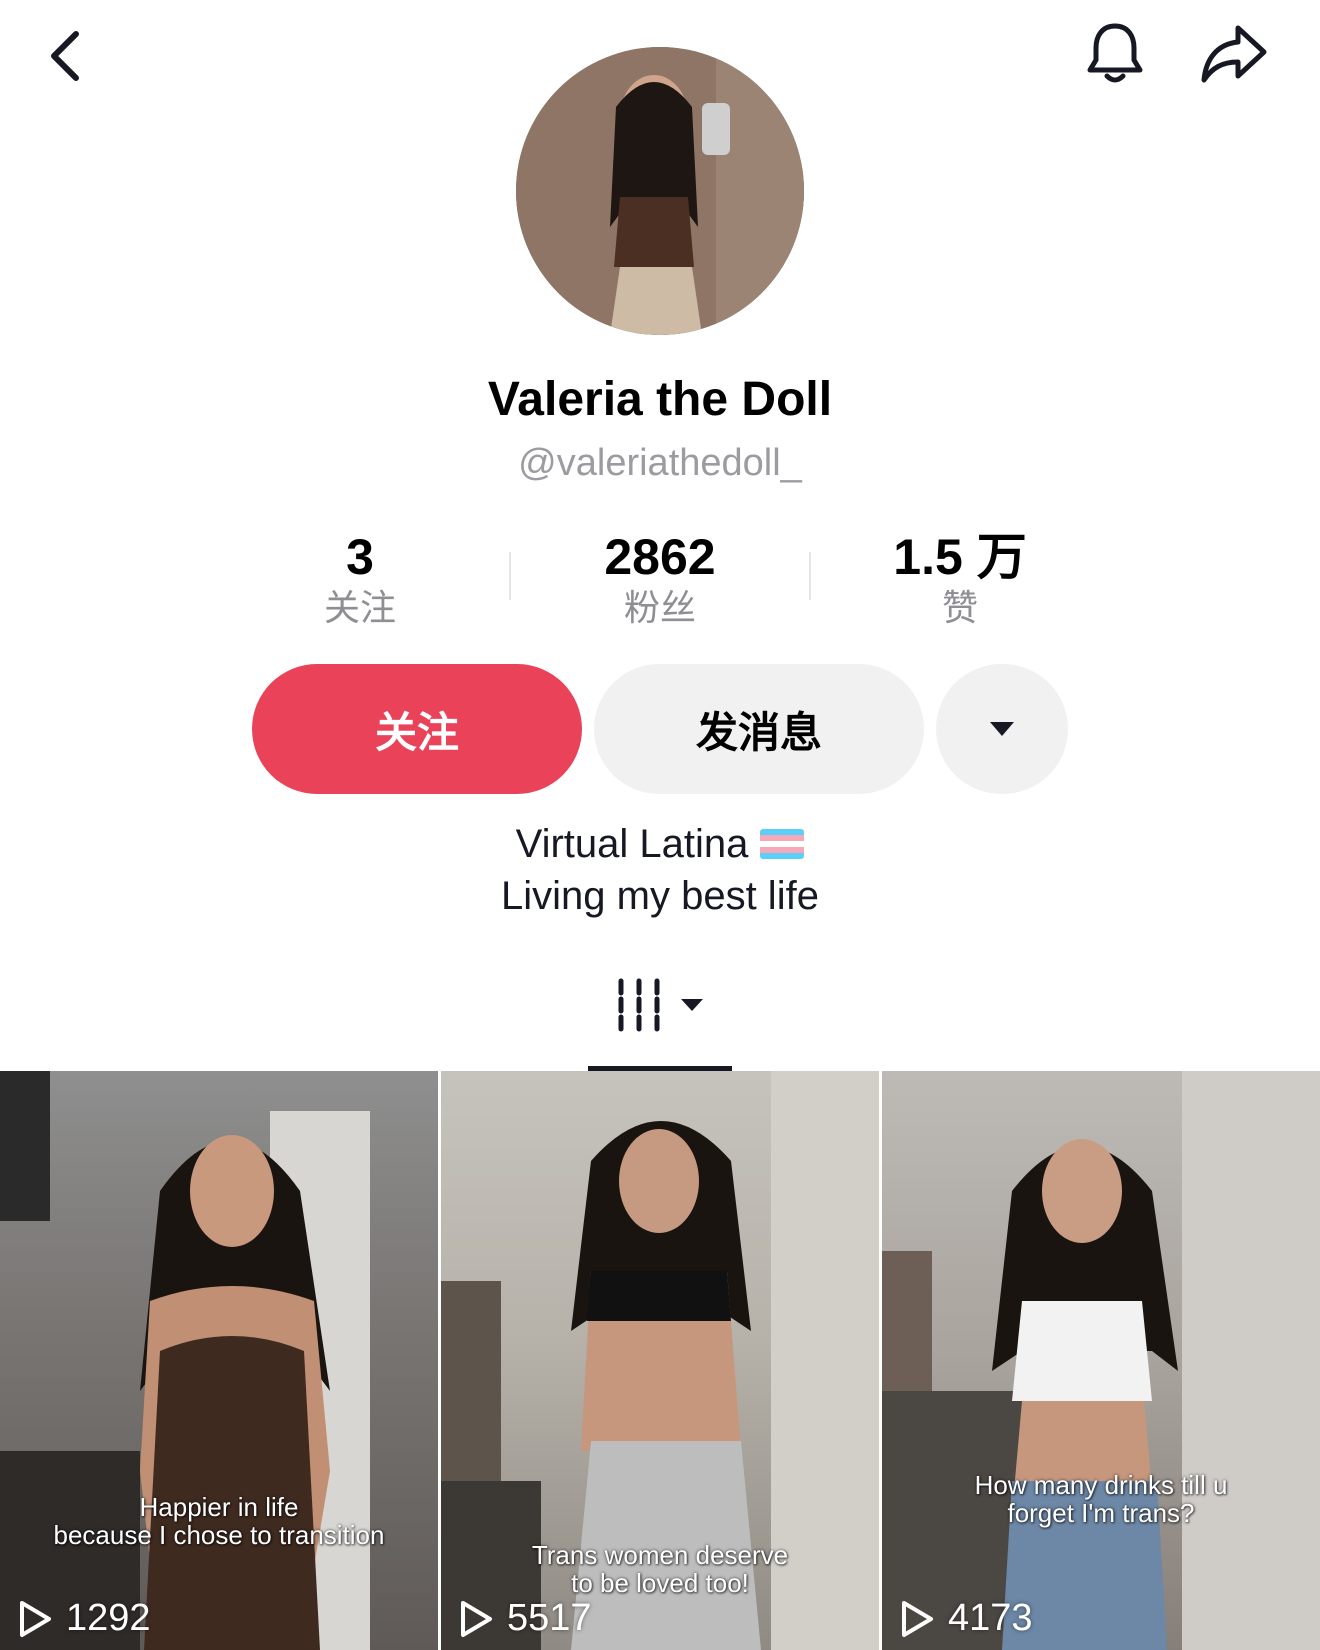  I want to click on play-count-value: 4173, so click(990, 1618).